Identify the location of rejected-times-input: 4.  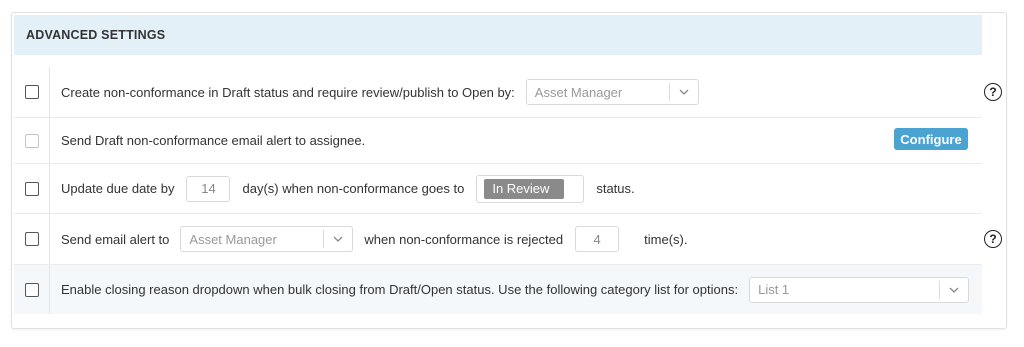
(597, 239).